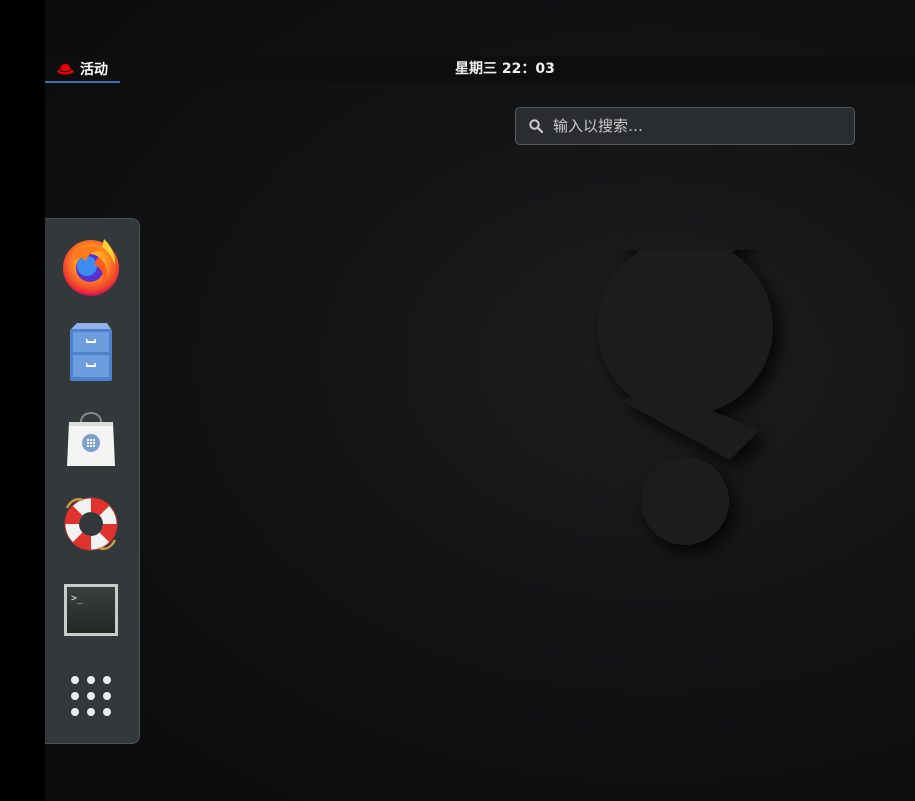 This screenshot has width=915, height=801. I want to click on search-input, so click(693, 126).